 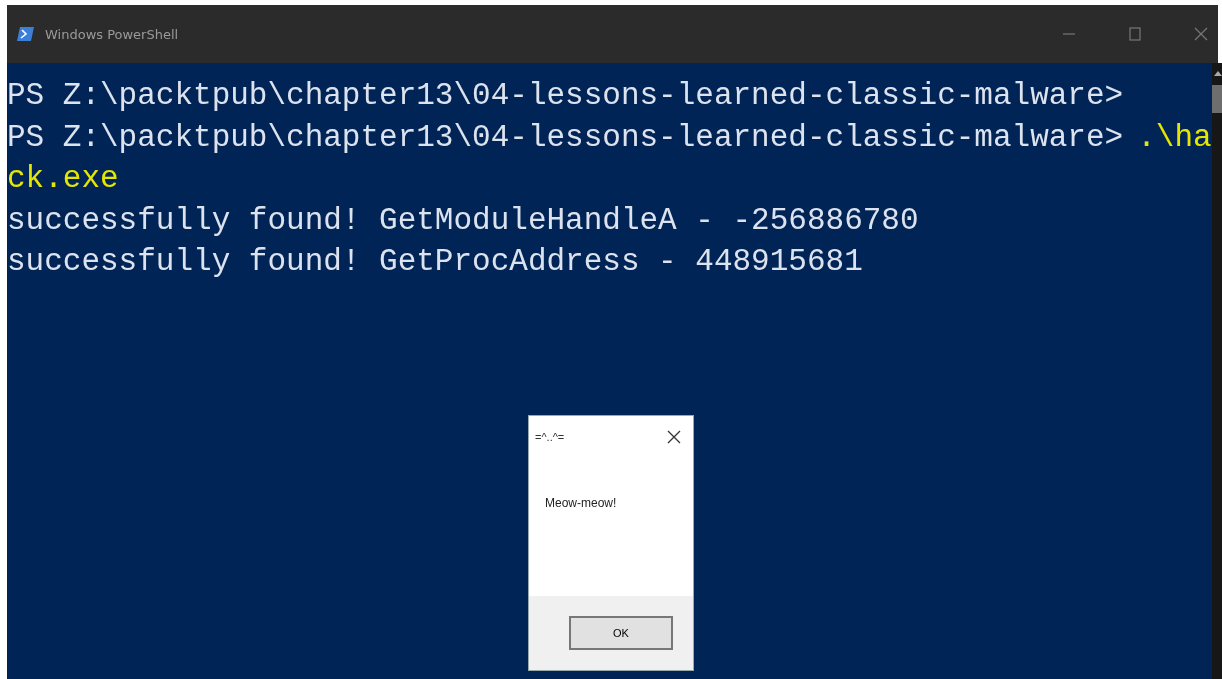 I want to click on powershell-icon, so click(x=26, y=34).